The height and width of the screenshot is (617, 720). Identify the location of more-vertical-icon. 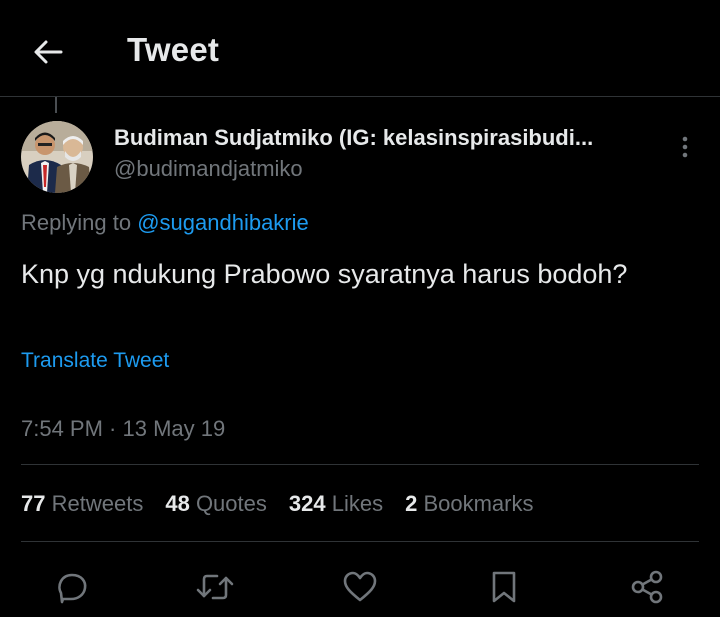
(685, 147).